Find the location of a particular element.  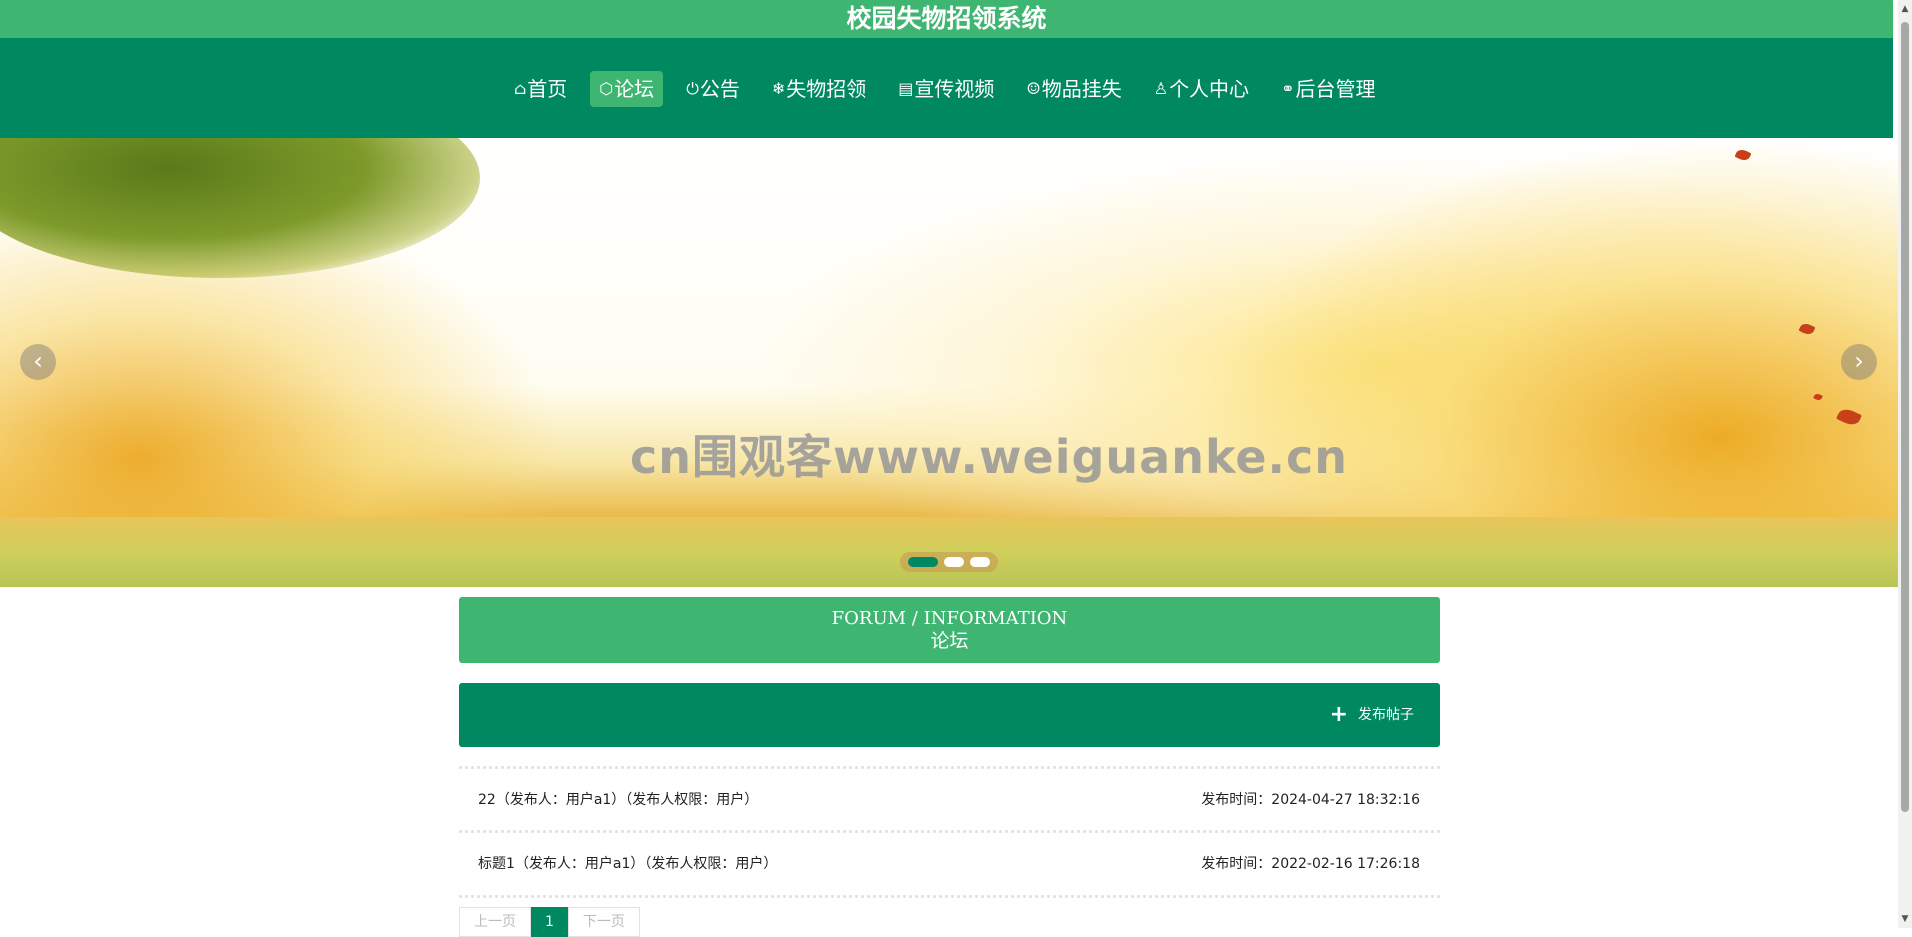

nav-item-label: 后台管理 is located at coordinates (1335, 89).